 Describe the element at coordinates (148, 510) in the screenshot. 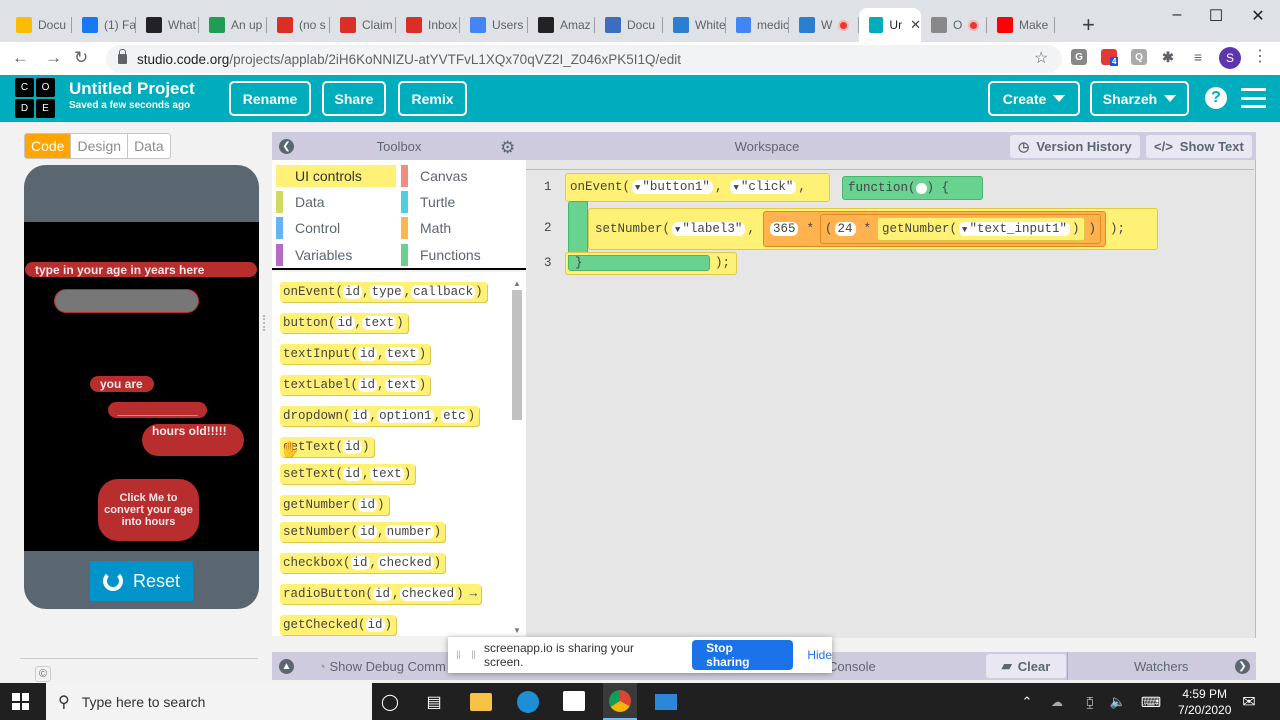

I see `convert-button: Click Me to convert your age into hours` at that location.